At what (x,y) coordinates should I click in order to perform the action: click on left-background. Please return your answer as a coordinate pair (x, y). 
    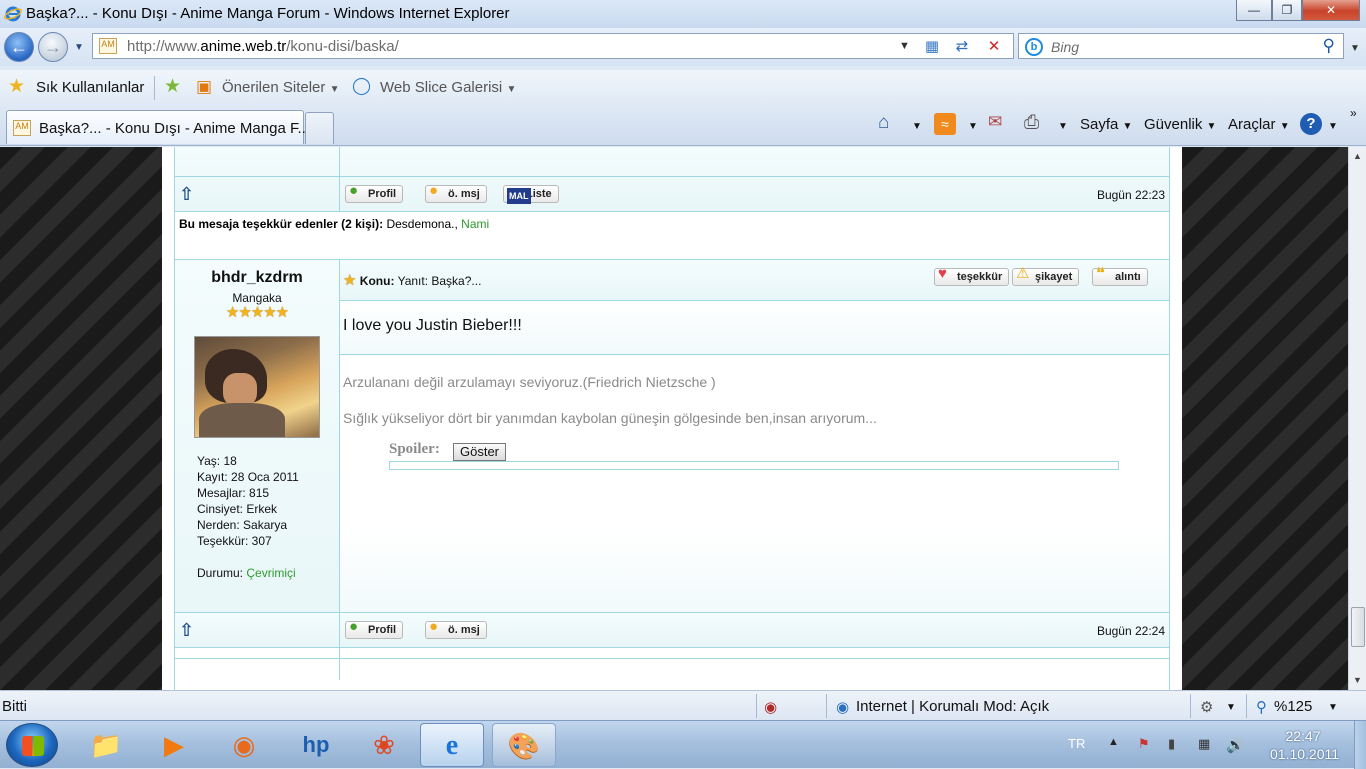
    Looking at the image, I should click on (81, 418).